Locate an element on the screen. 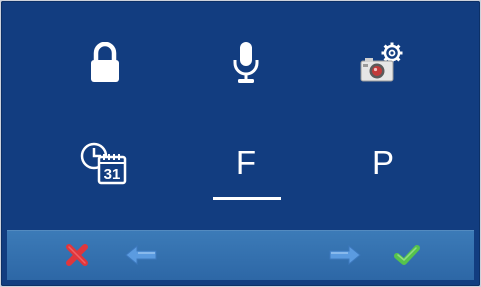 This screenshot has width=481, height=287. arrow-left-icon is located at coordinates (141, 255).